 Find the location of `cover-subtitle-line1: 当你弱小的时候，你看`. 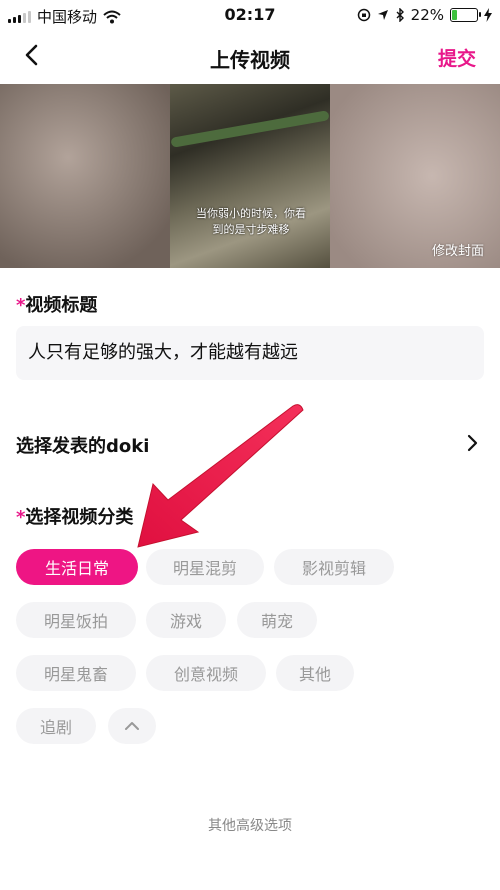

cover-subtitle-line1: 当你弱小的时候，你看 is located at coordinates (251, 213).